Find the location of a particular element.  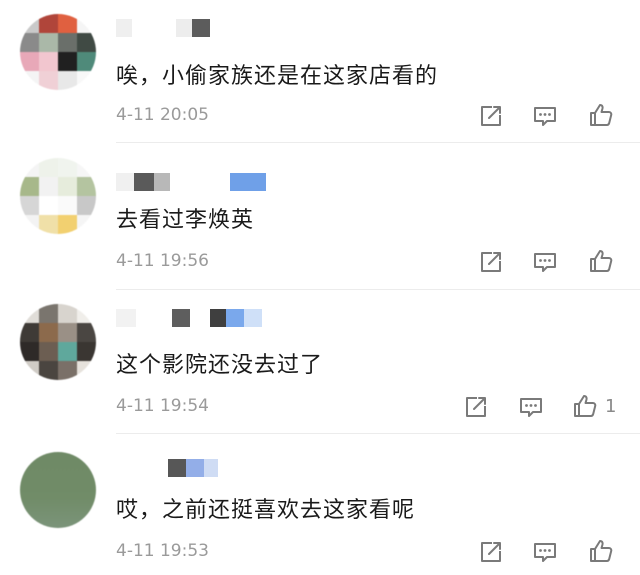

comment-text: 哎，之前还挺喜欢去这家看呢 is located at coordinates (266, 510).